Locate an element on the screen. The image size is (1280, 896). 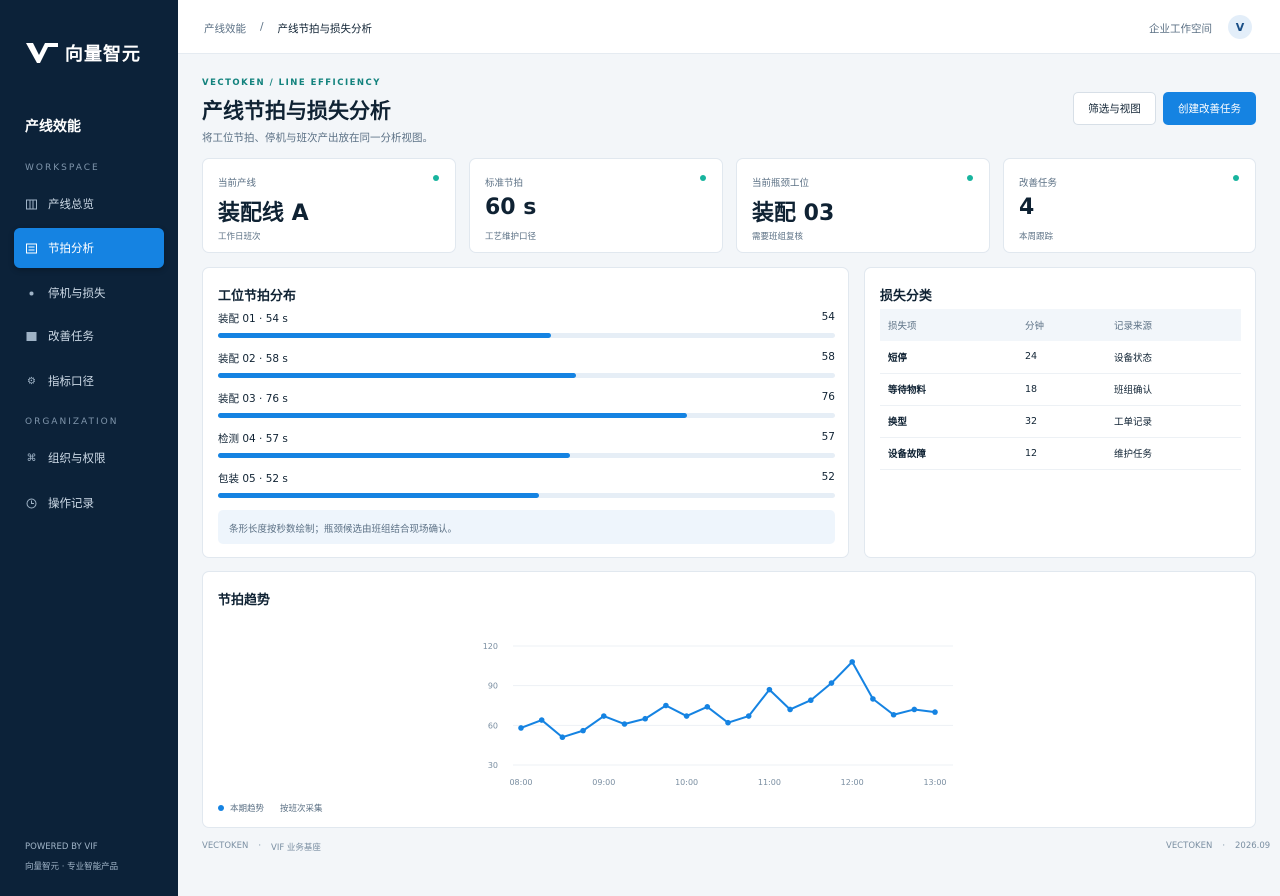
command-icon: ⌘ is located at coordinates (31, 458).